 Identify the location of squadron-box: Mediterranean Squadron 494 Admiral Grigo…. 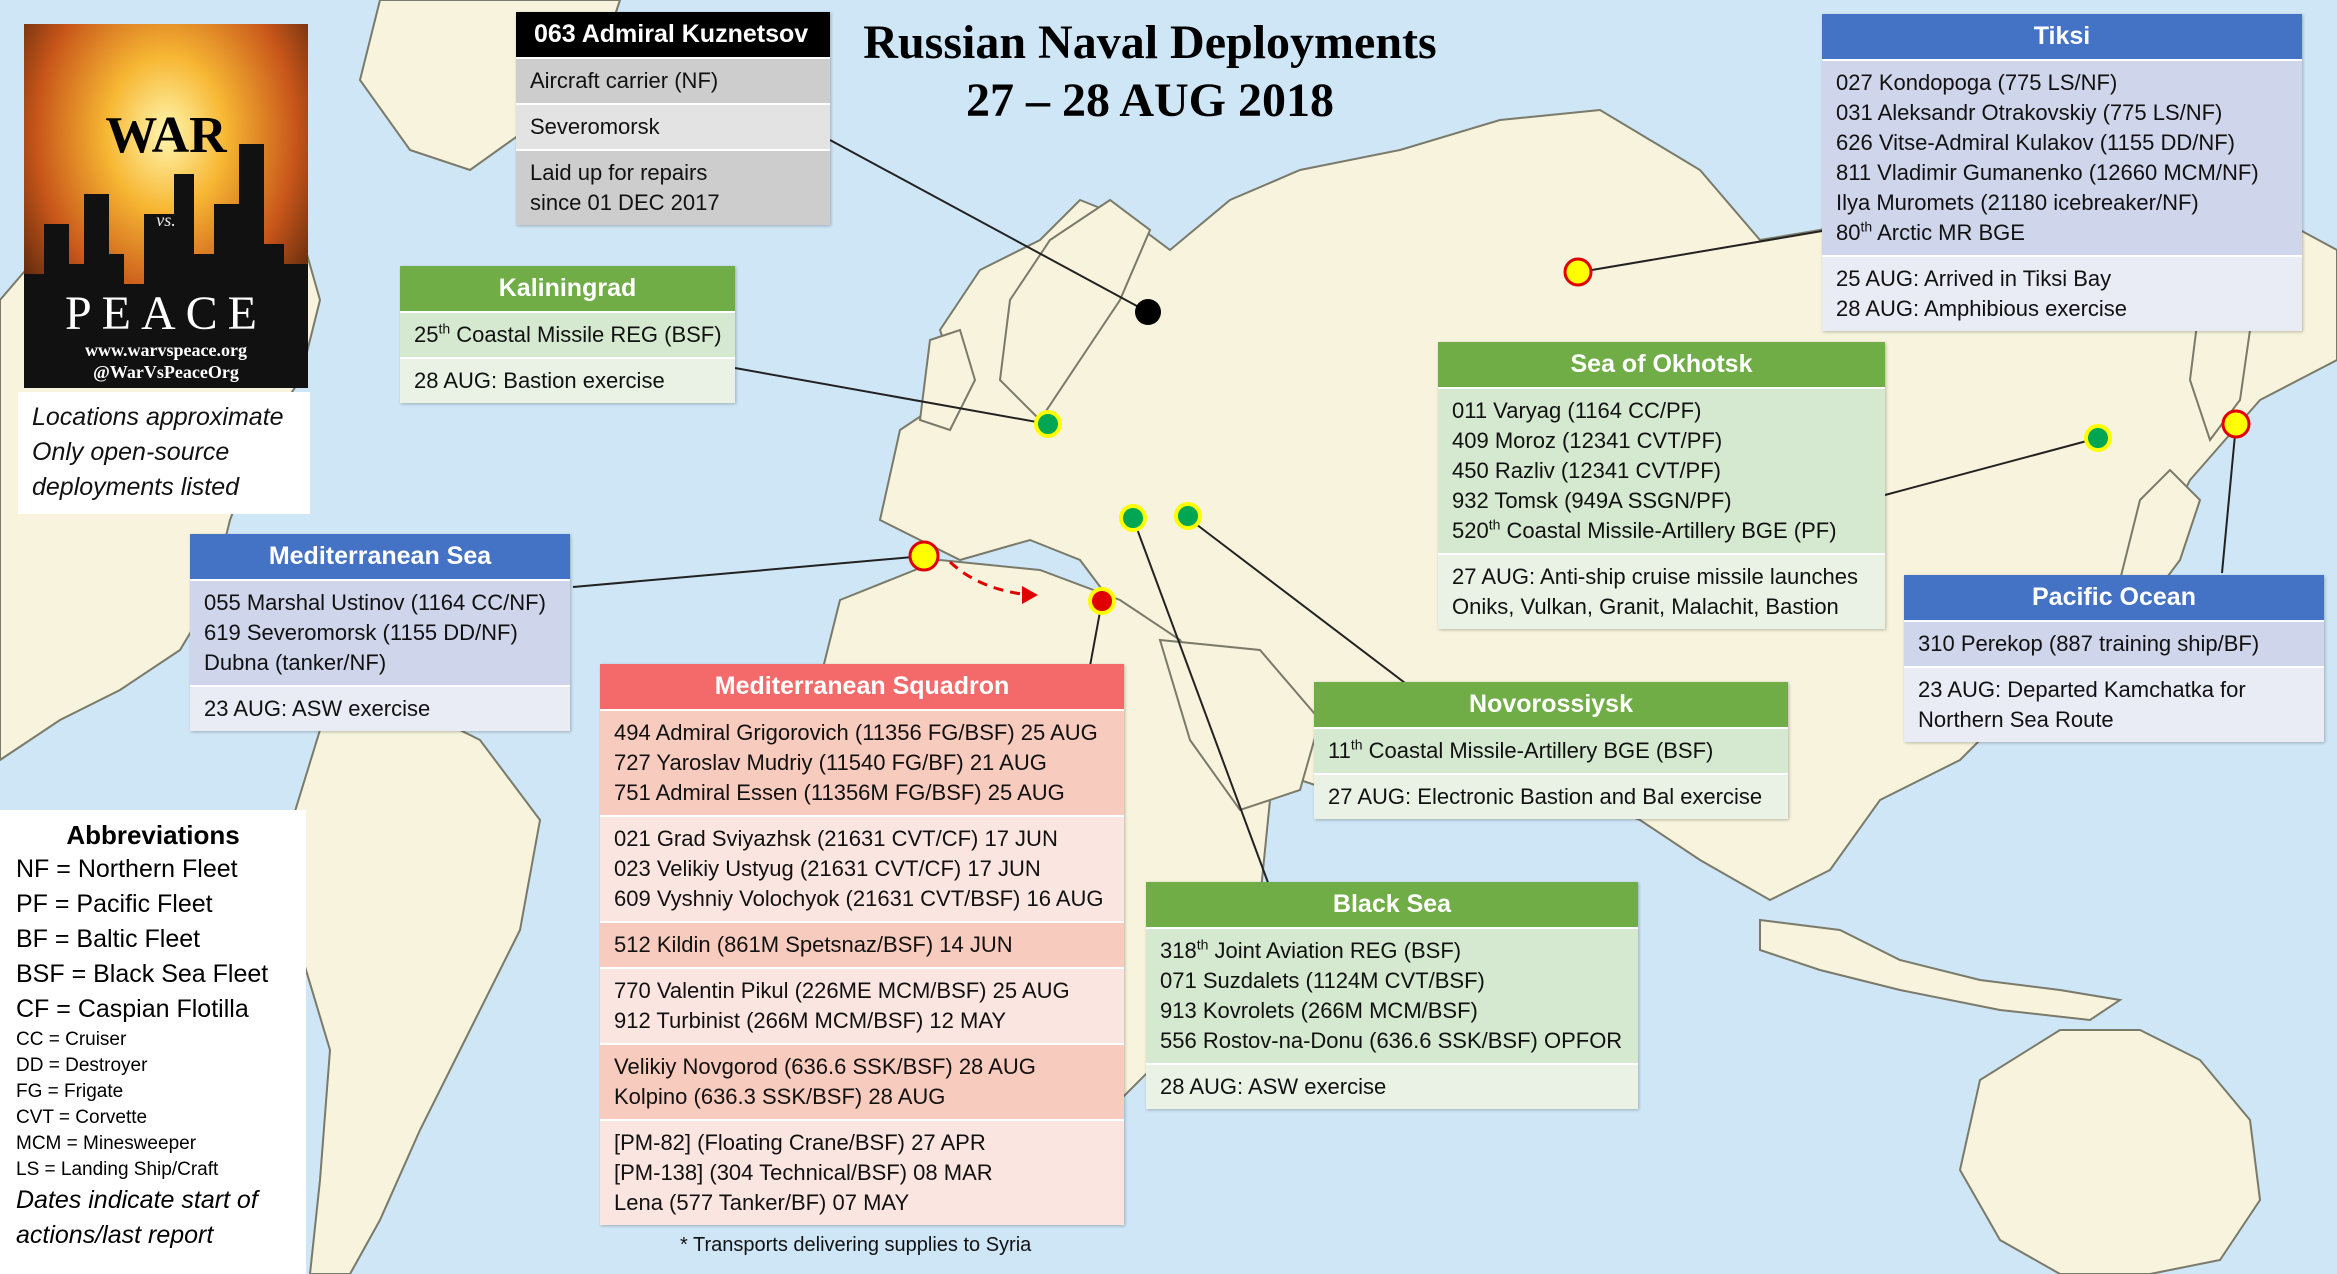
(862, 944).